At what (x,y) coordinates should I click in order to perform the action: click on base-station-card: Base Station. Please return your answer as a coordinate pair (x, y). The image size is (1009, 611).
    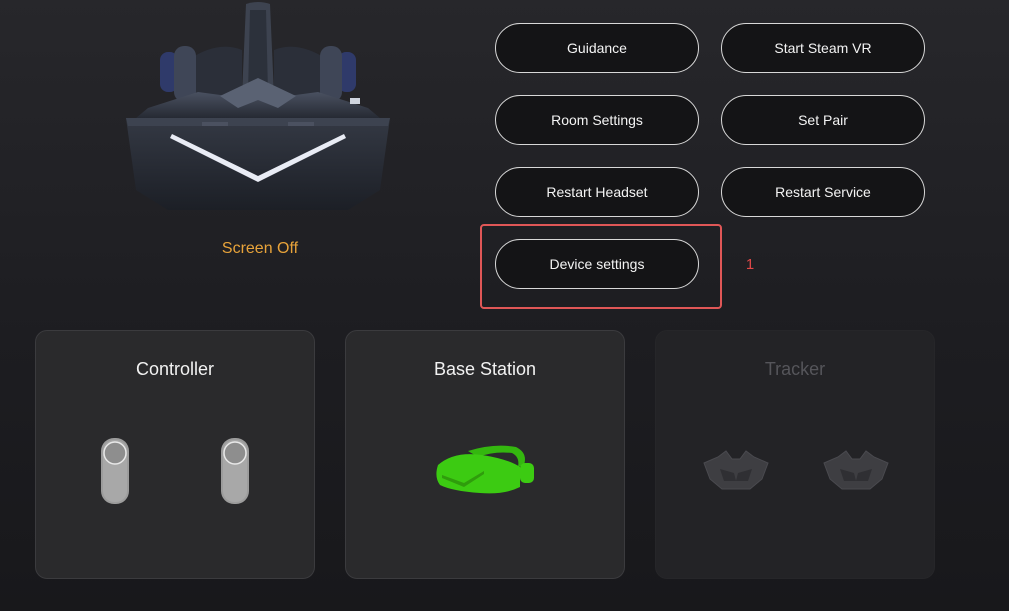
    Looking at the image, I should click on (485, 454).